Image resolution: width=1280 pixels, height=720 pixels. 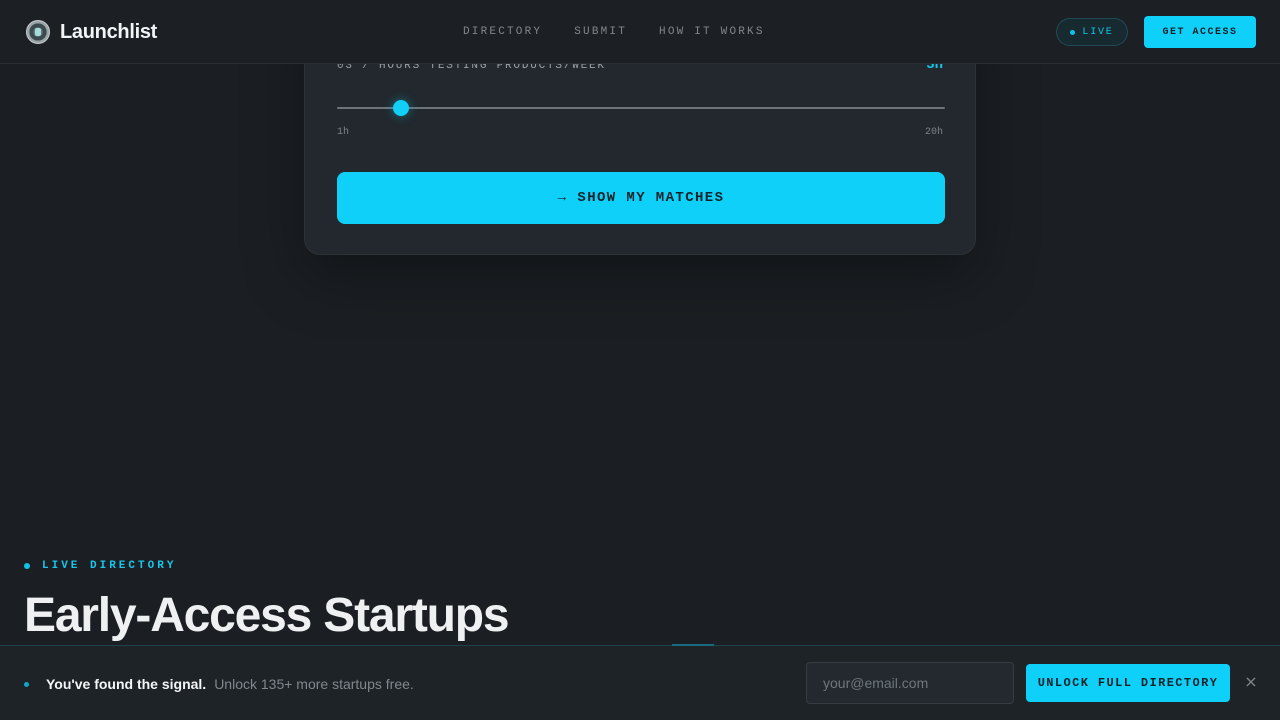 I want to click on slider-max-label: 20h, so click(x=933, y=132).